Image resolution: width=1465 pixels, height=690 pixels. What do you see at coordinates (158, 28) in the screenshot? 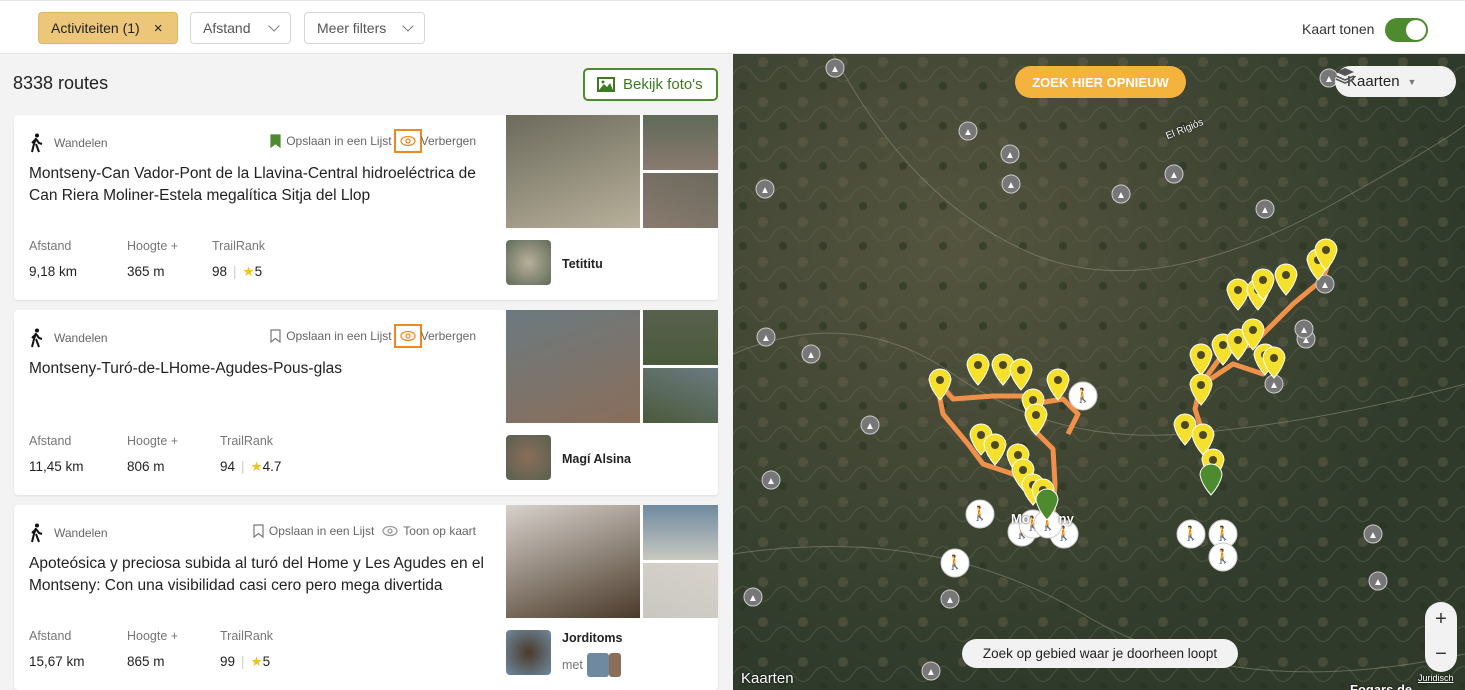
I see `close-icon: ×` at bounding box center [158, 28].